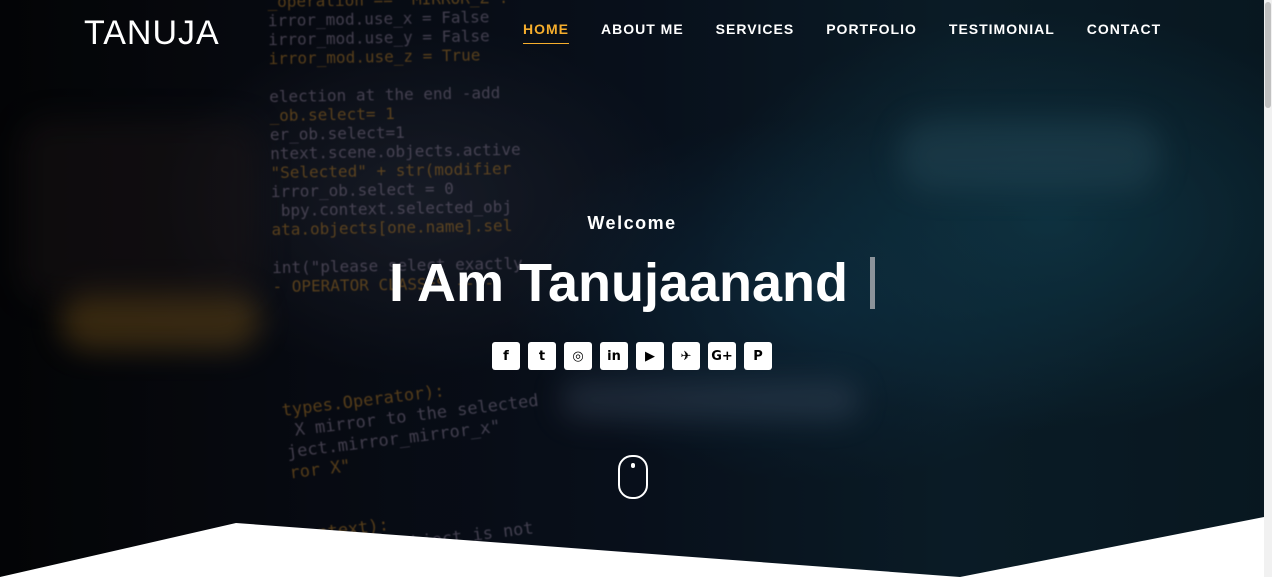 The height and width of the screenshot is (577, 1272). What do you see at coordinates (506, 356) in the screenshot?
I see `facebook-icon: f` at bounding box center [506, 356].